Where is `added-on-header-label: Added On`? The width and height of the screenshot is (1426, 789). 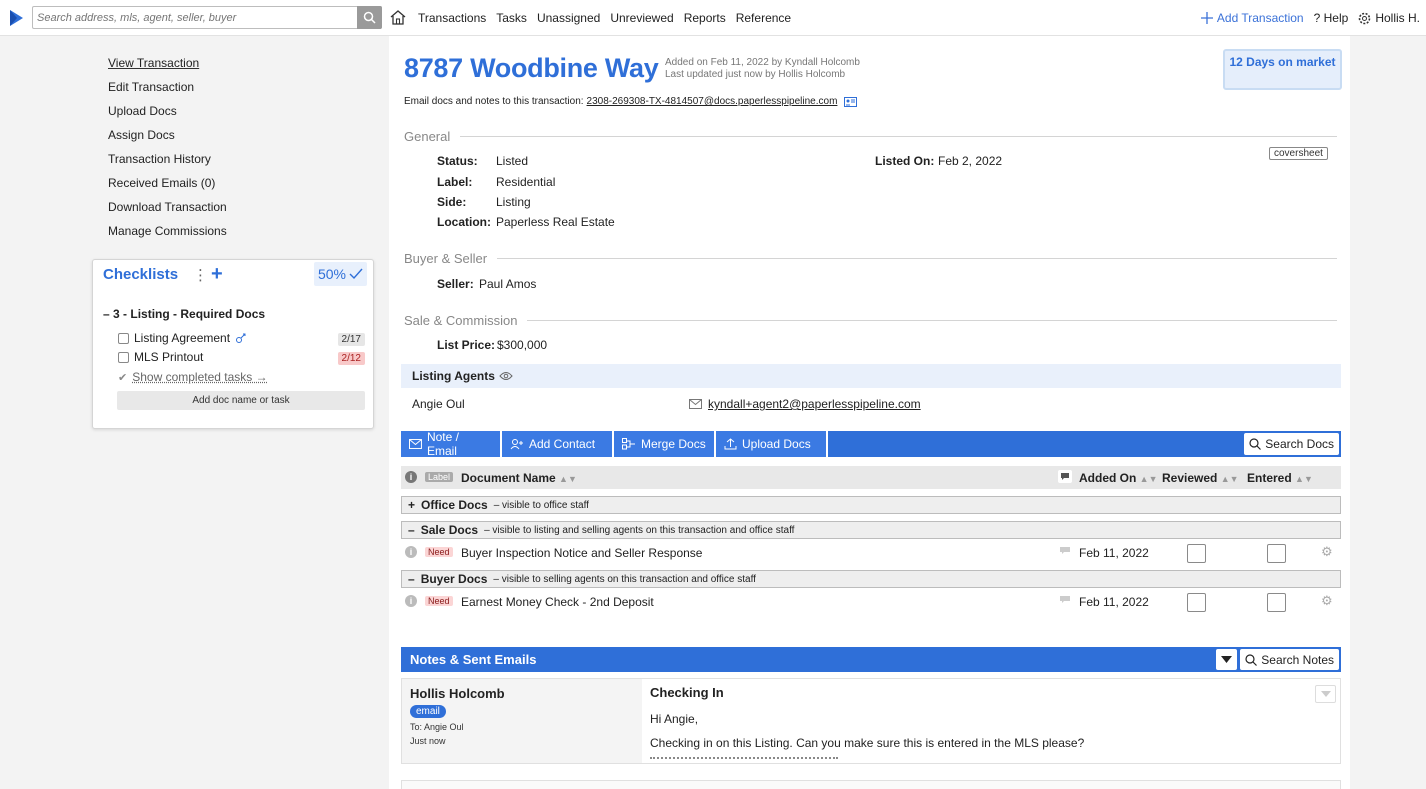
added-on-header-label: Added On is located at coordinates (1107, 478).